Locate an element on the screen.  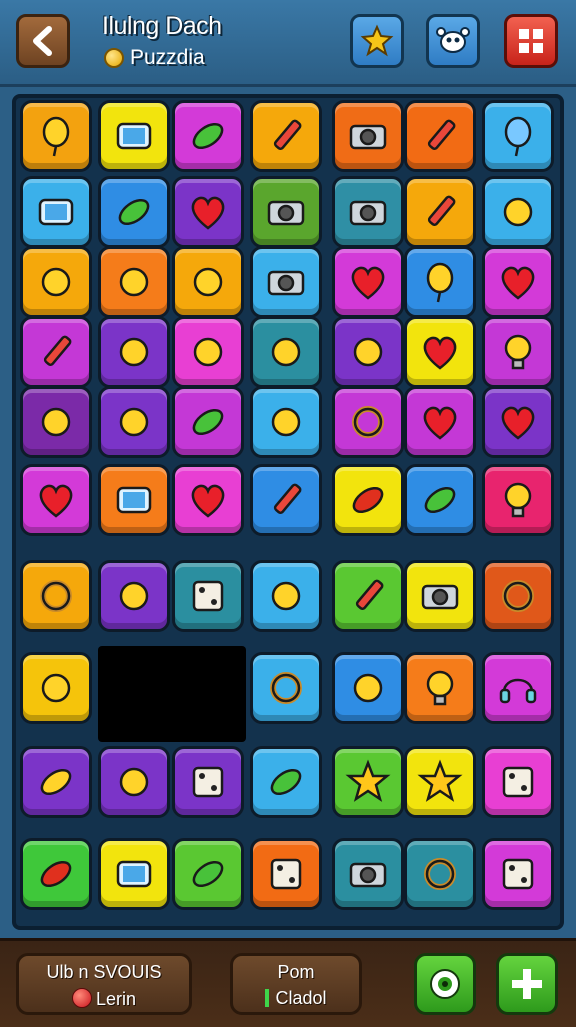
headphones-icon is located at coordinates (518, 691).